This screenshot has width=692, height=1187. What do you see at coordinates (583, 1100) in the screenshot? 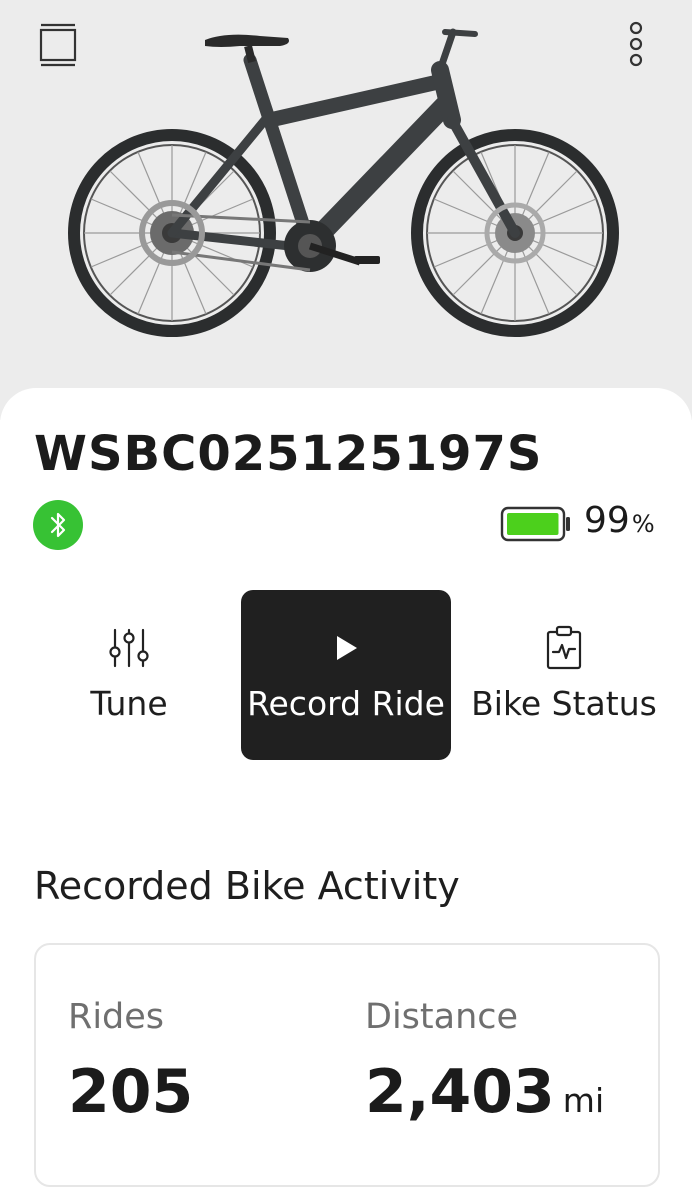
I see `distance-unit: mi` at bounding box center [583, 1100].